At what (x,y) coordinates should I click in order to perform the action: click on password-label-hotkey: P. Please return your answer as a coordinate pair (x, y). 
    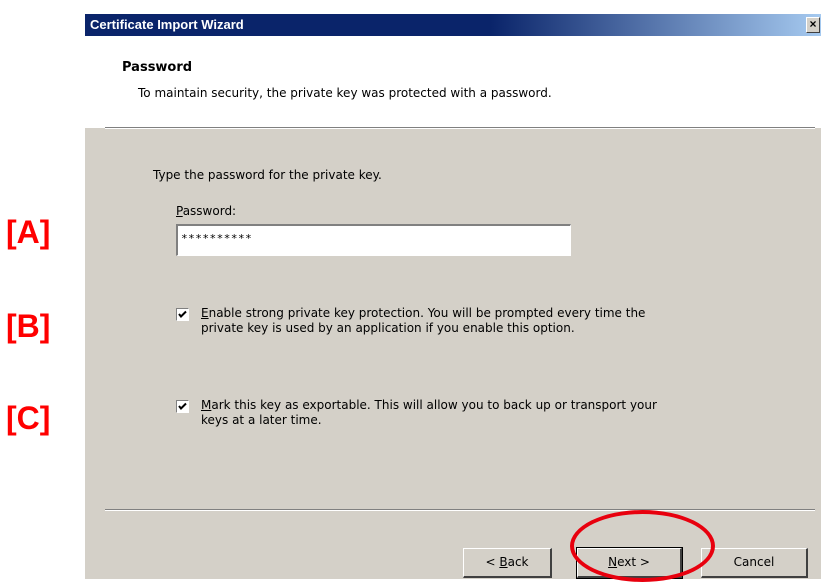
    Looking at the image, I should click on (179, 211).